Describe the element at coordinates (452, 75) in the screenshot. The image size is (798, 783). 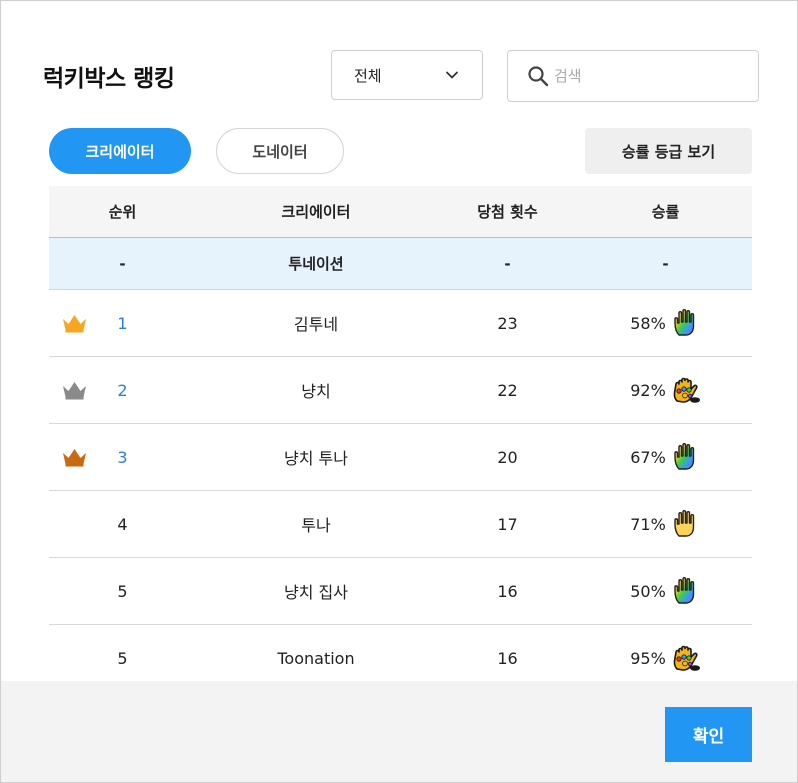
I see `chevron-down-icon` at that location.